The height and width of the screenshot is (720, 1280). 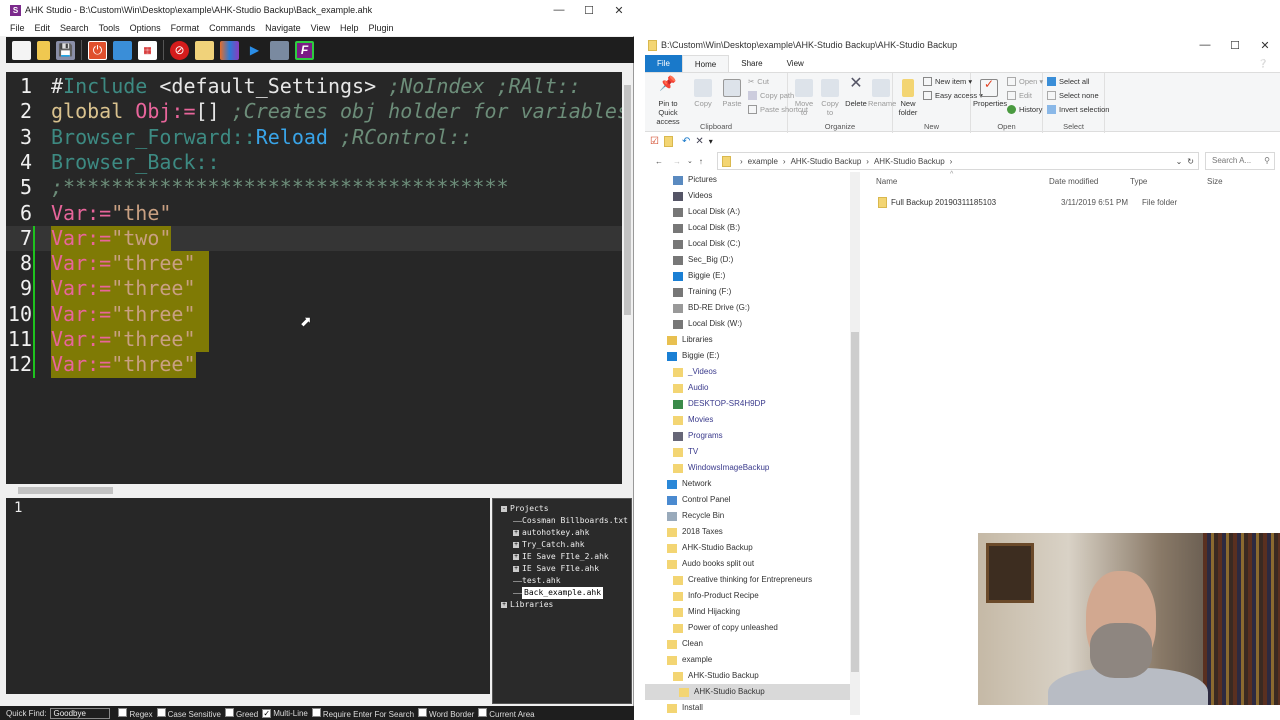 I want to click on editor-horizontal-scroll-thumb, so click(x=65, y=490).